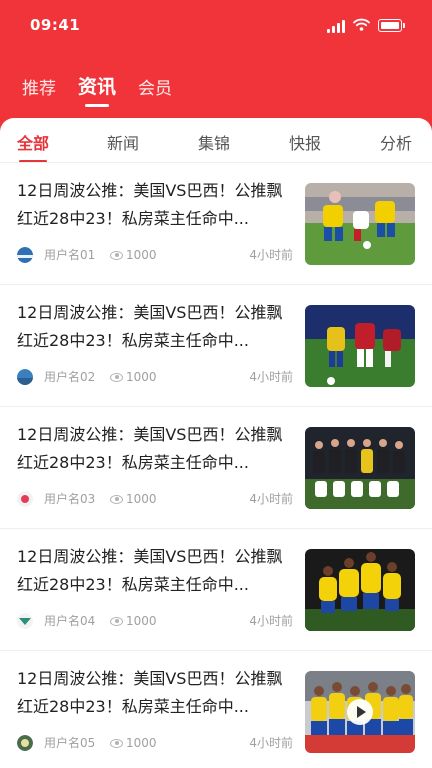  I want to click on status-icons, so click(366, 25).